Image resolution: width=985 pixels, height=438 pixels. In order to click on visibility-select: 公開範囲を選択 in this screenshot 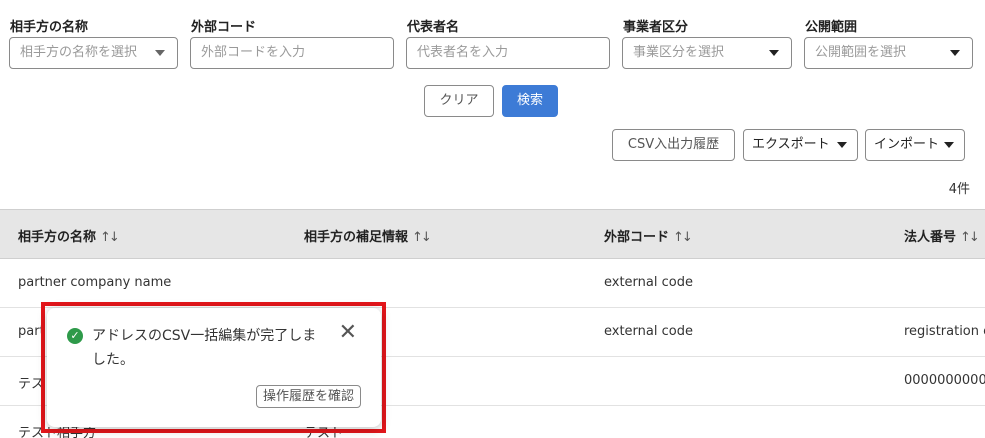, I will do `click(888, 53)`.